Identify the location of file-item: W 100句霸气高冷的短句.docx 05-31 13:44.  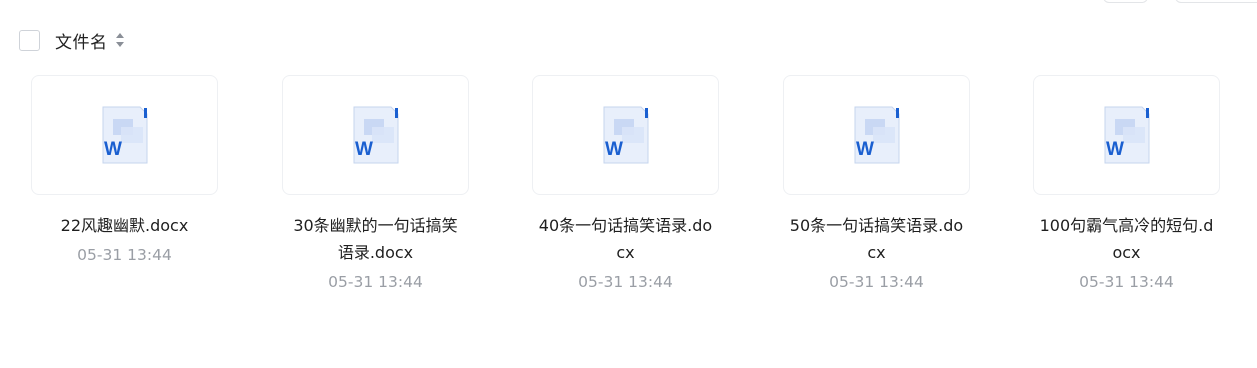
(1126, 183).